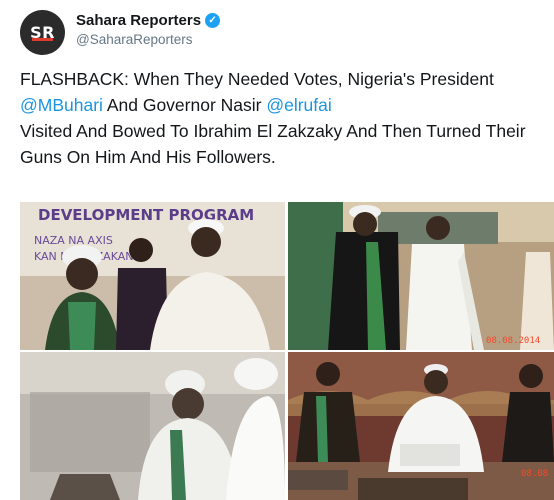 The width and height of the screenshot is (554, 500). I want to click on photo-2-date-stamp: 08.08.2014, so click(513, 341).